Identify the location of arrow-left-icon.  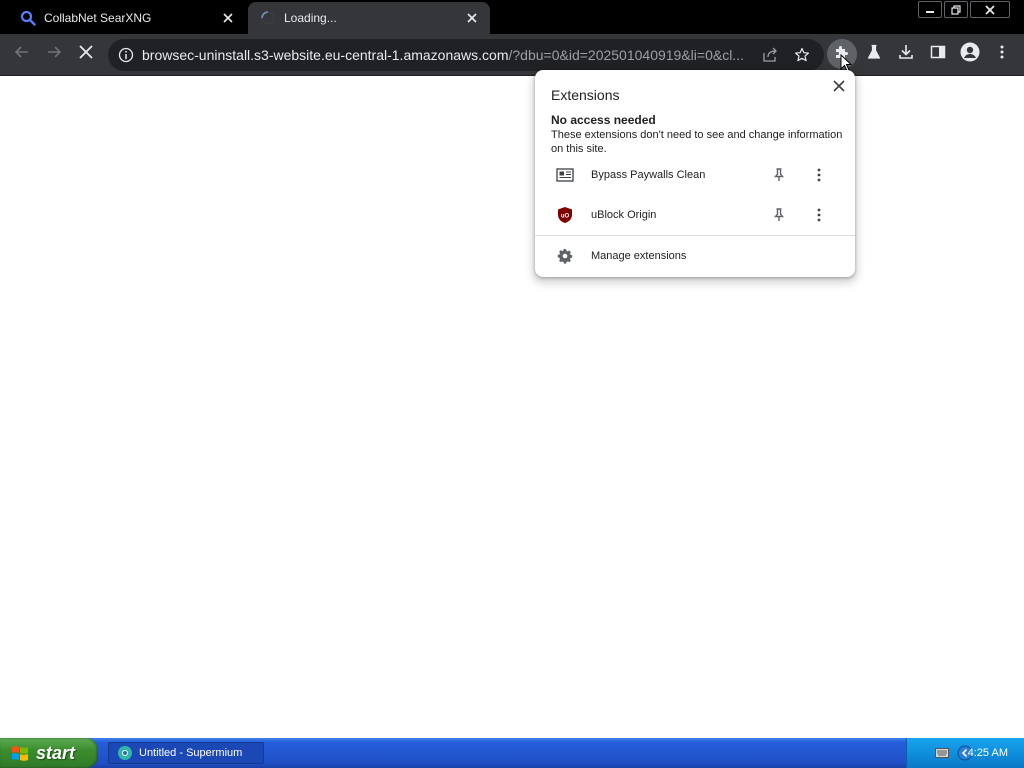
(22, 54).